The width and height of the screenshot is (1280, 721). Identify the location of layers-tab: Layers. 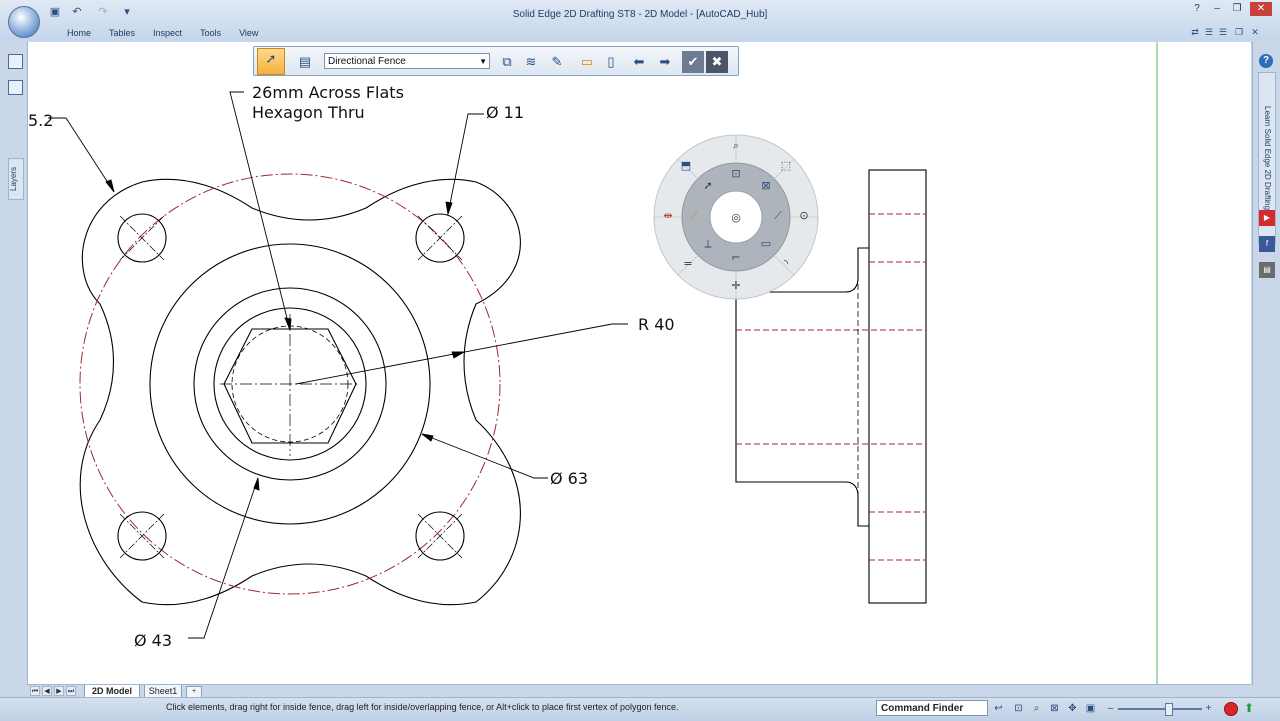
(16, 179).